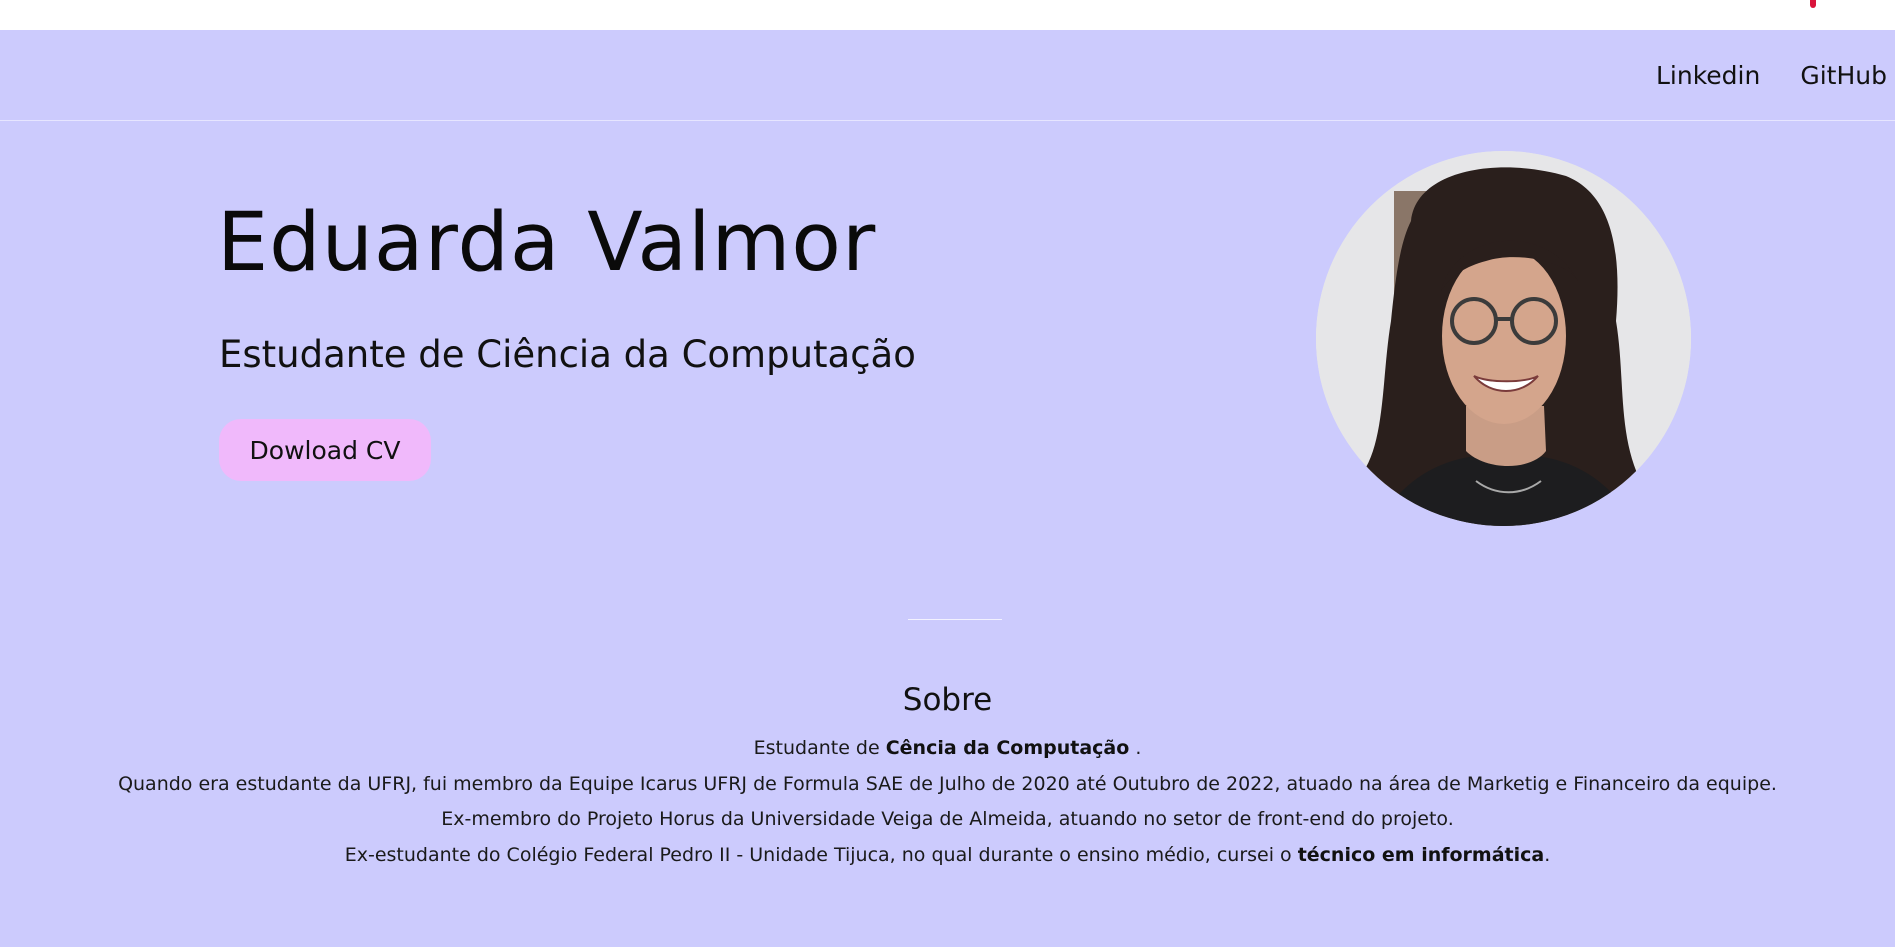  What do you see at coordinates (1547, 854) in the screenshot?
I see `about-line-4-end: .` at bounding box center [1547, 854].